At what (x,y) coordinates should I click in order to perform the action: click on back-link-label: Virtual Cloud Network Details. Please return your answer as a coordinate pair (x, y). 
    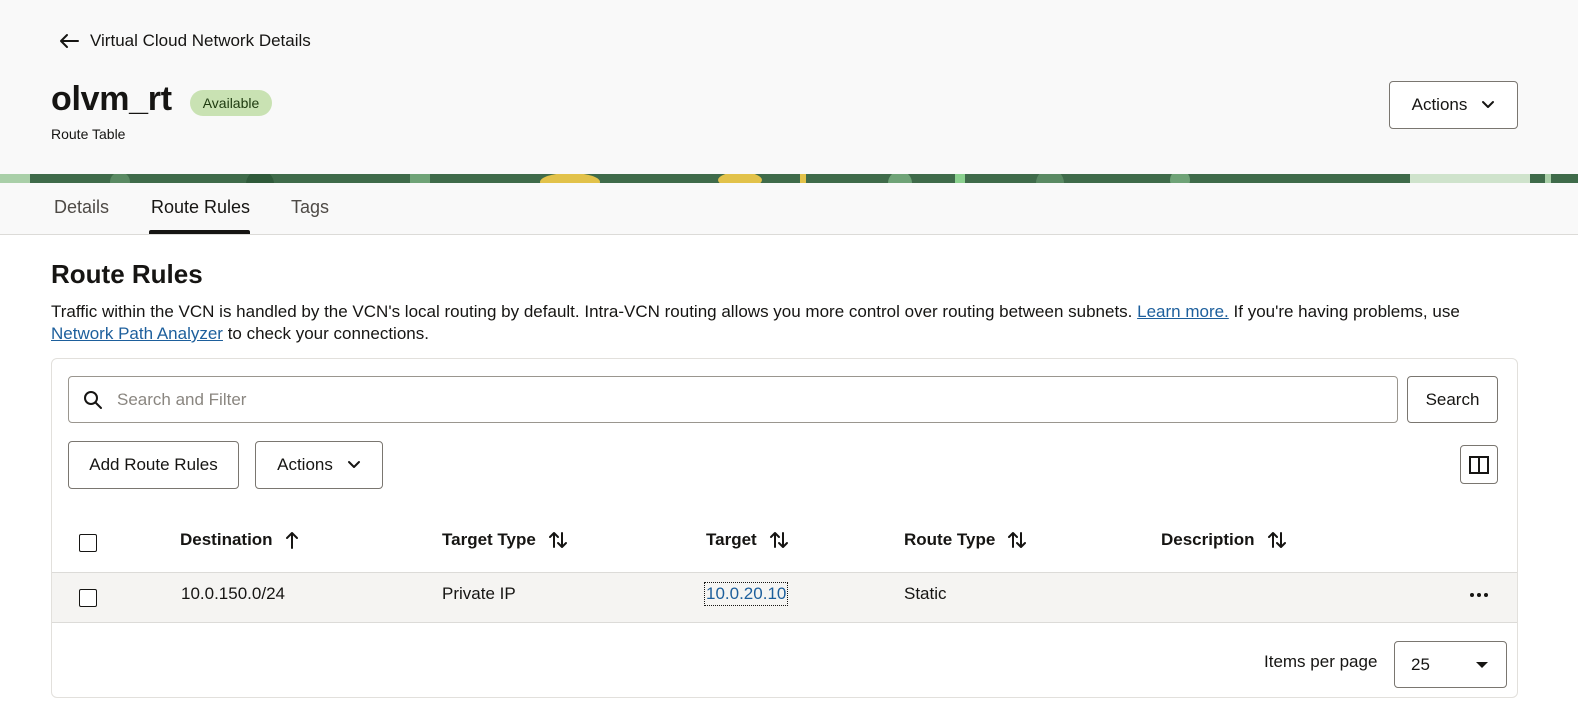
    Looking at the image, I should click on (200, 40).